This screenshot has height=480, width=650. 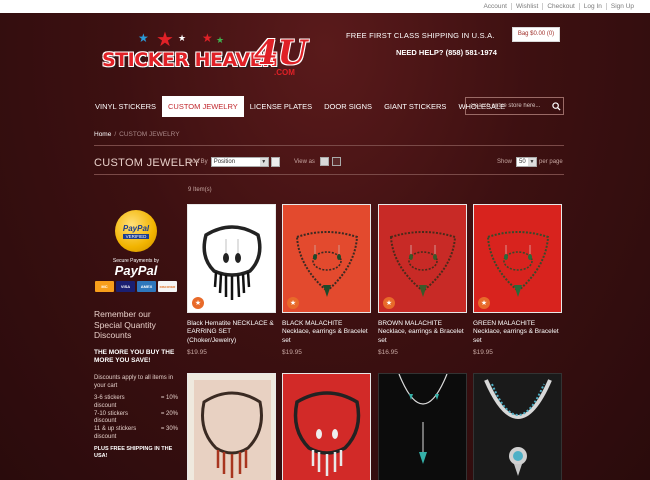 What do you see at coordinates (136, 231) in the screenshot?
I see `paypal-verified-seal: PayPal VERIFIED` at bounding box center [136, 231].